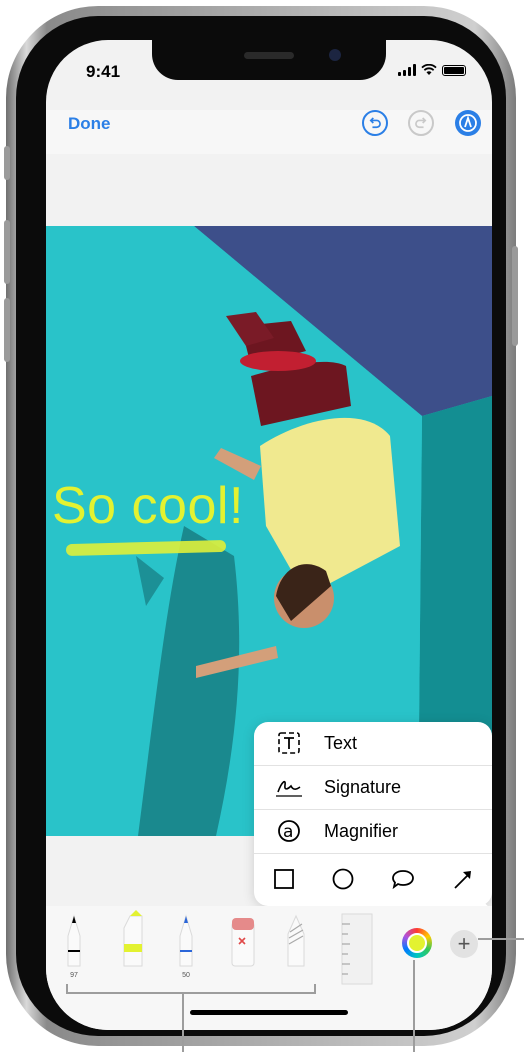  What do you see at coordinates (7, 163) in the screenshot?
I see `mute-switch` at bounding box center [7, 163].